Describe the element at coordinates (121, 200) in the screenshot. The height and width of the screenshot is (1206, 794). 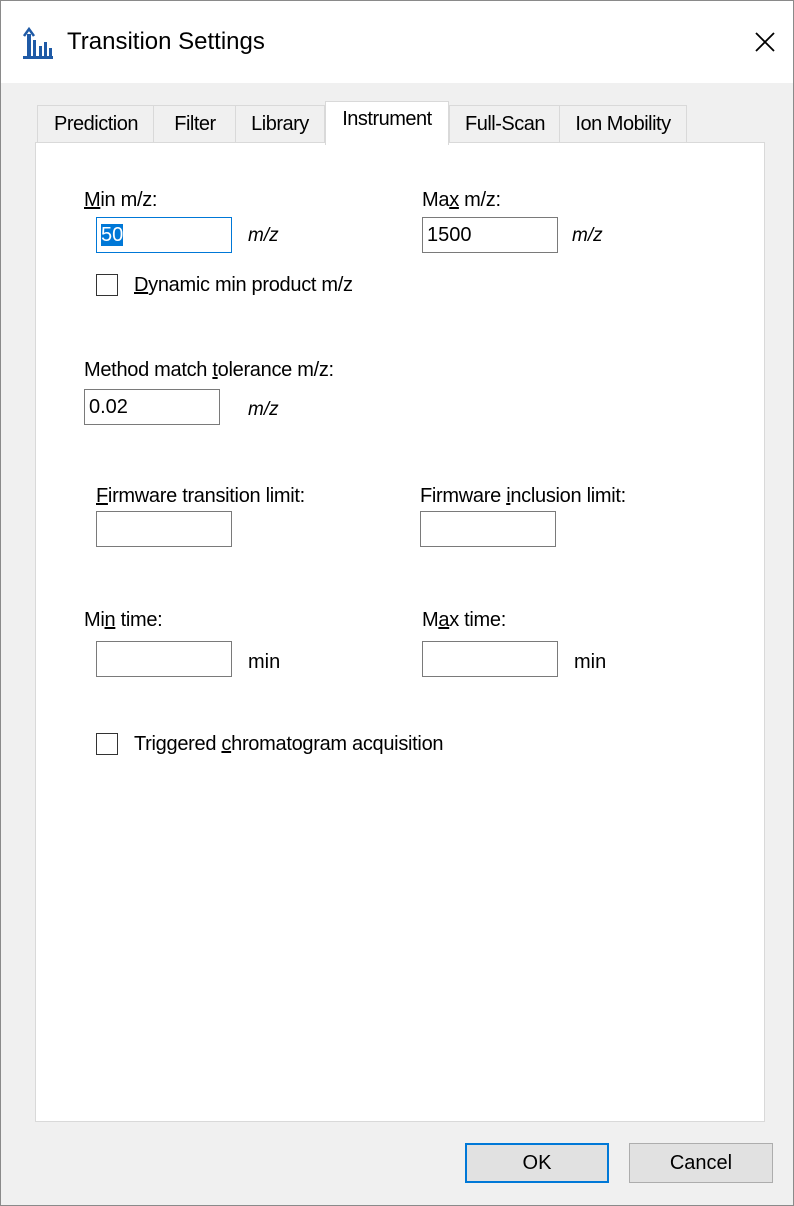
I see `min-mz-label: Min m/z:` at that location.